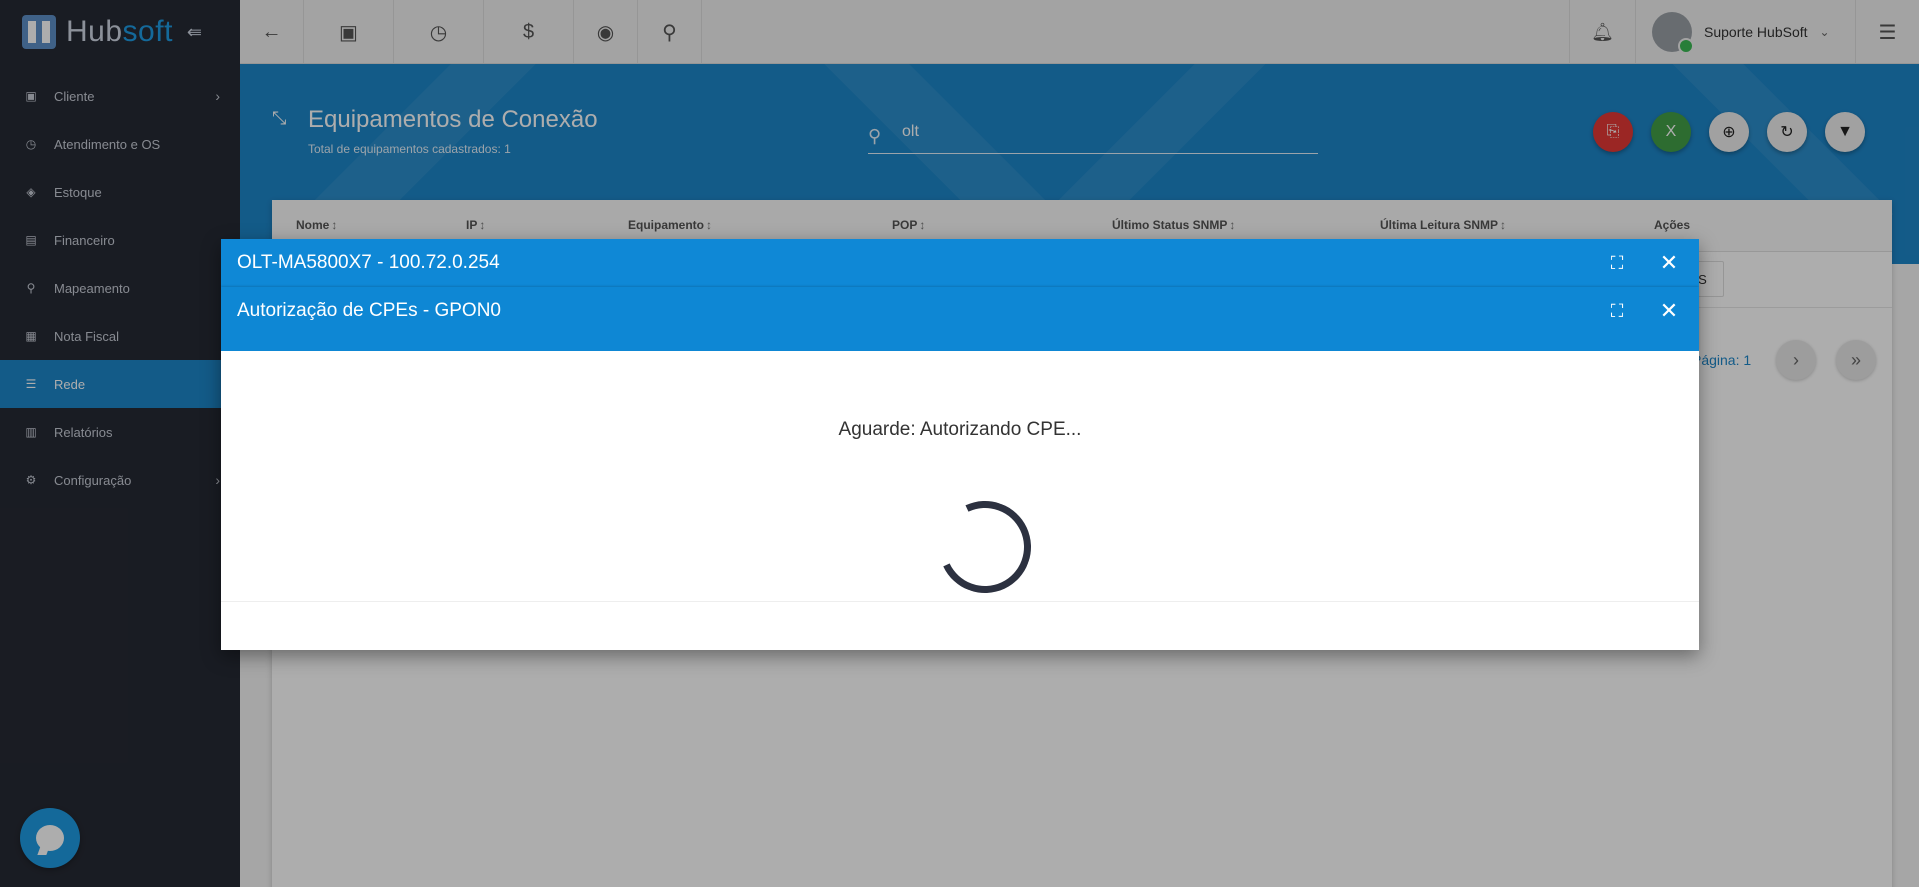  Describe the element at coordinates (368, 262) in the screenshot. I see `olt-dialog-title: OLT-MA5800X7 - 100.72.0.254` at that location.